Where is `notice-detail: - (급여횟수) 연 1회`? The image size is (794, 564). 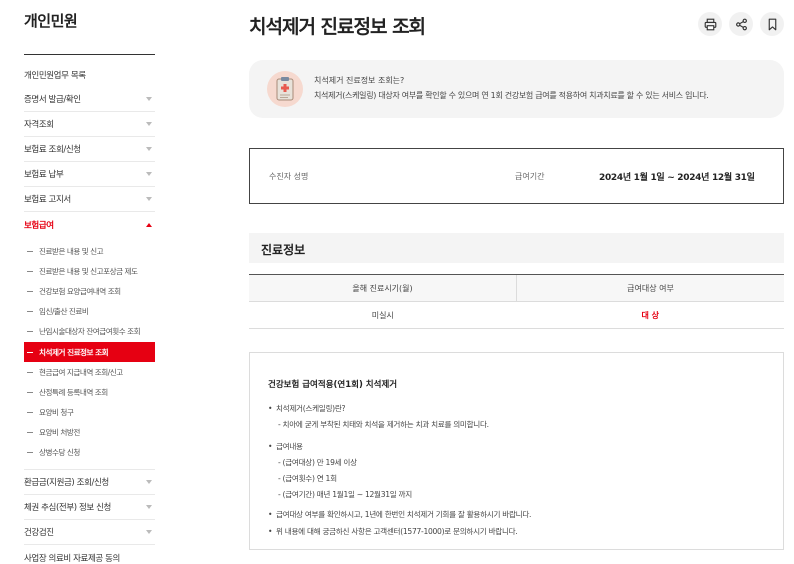 notice-detail: - (급여횟수) 연 1회 is located at coordinates (307, 478).